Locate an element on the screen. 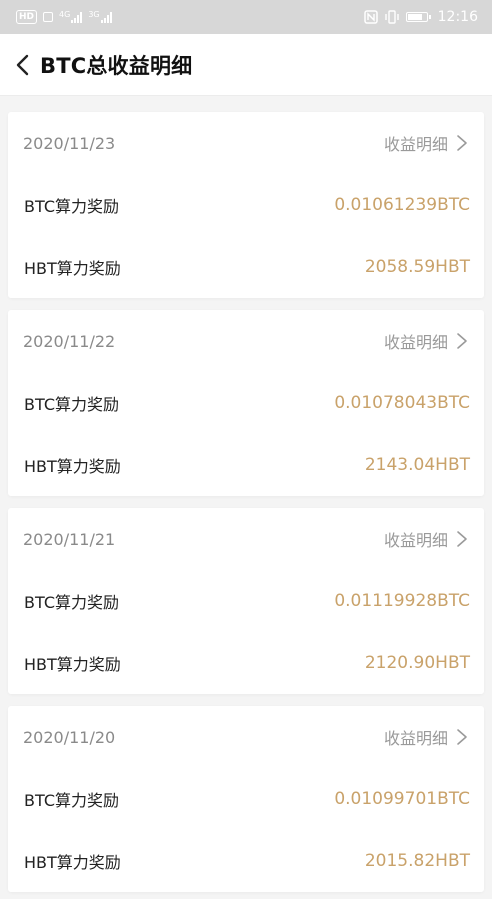  status-bar-left: HD 4G 3G is located at coordinates (64, 17).